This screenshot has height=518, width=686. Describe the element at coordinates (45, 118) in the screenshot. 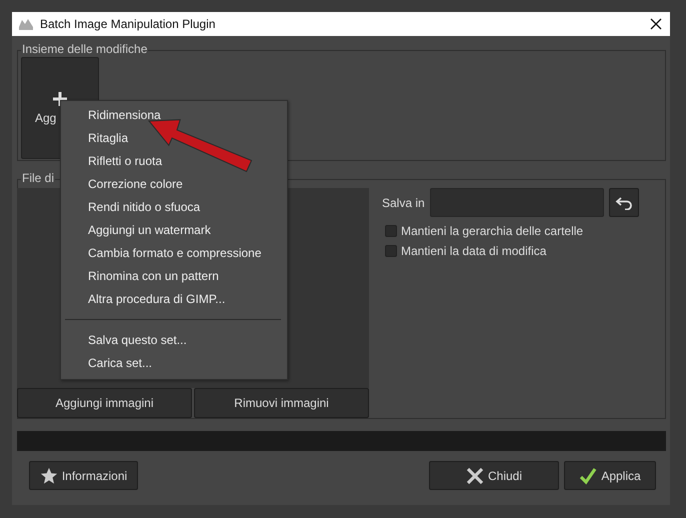

I see `tile-label: Agg` at that location.